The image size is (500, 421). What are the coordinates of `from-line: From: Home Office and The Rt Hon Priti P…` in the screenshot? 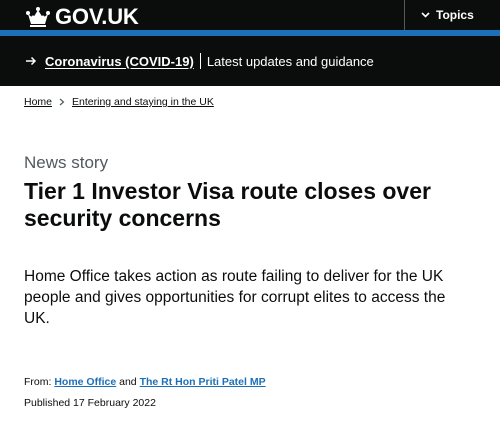 It's located at (145, 382).